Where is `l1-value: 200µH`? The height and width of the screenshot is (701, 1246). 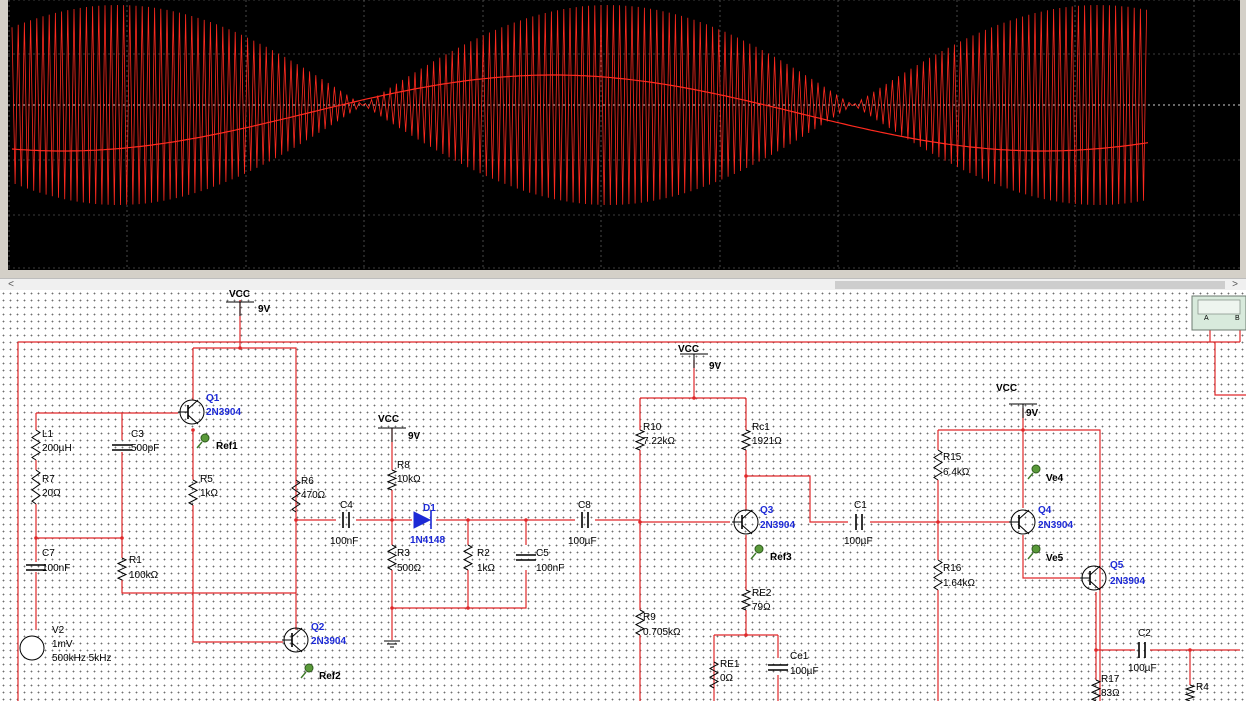
l1-value: 200µH is located at coordinates (57, 448).